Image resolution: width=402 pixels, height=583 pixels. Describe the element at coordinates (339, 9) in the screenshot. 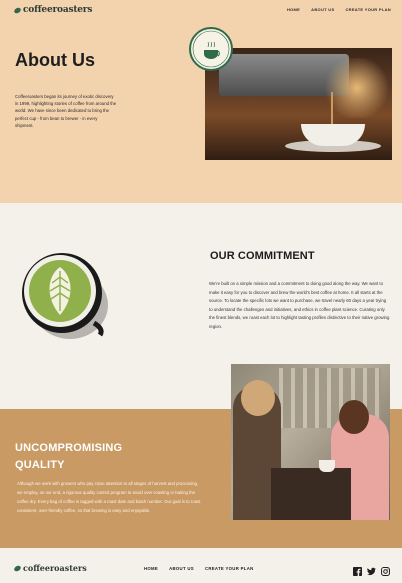

I see `header-nav: HOME ABOUT US CREATE YOUR PLAN` at that location.